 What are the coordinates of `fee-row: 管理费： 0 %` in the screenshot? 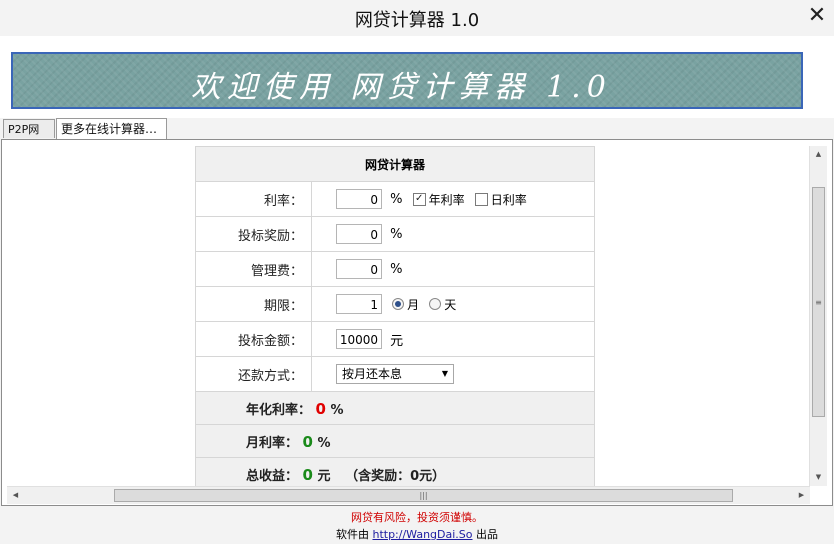 It's located at (395, 269).